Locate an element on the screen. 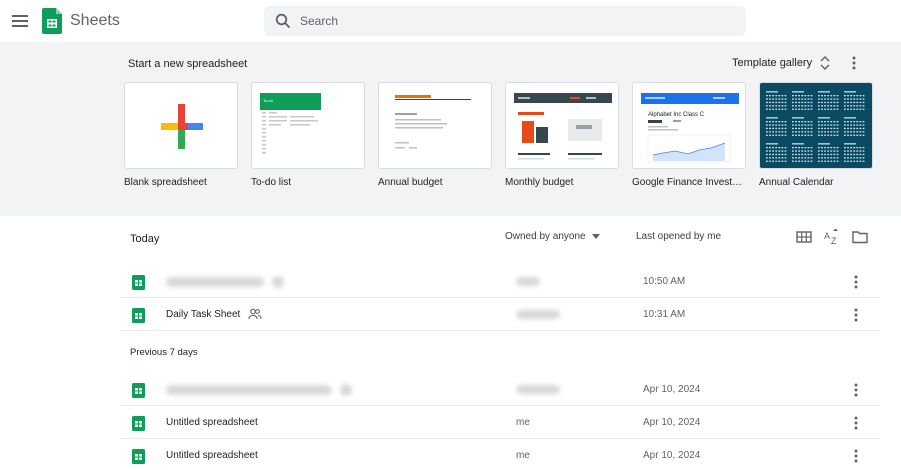  owner-filter-dropdown: Owned by anyone is located at coordinates (552, 236).